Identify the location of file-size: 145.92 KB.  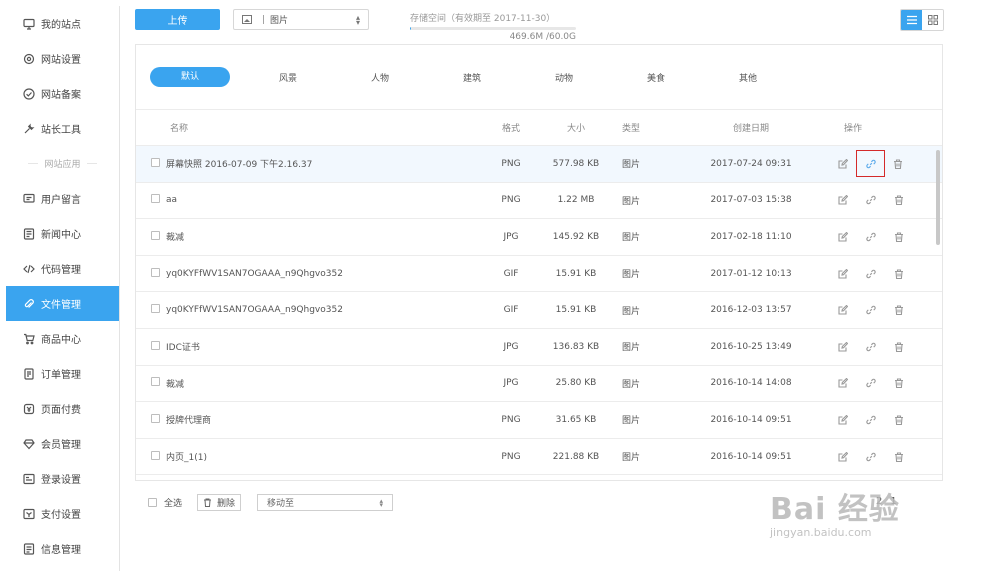
(576, 236).